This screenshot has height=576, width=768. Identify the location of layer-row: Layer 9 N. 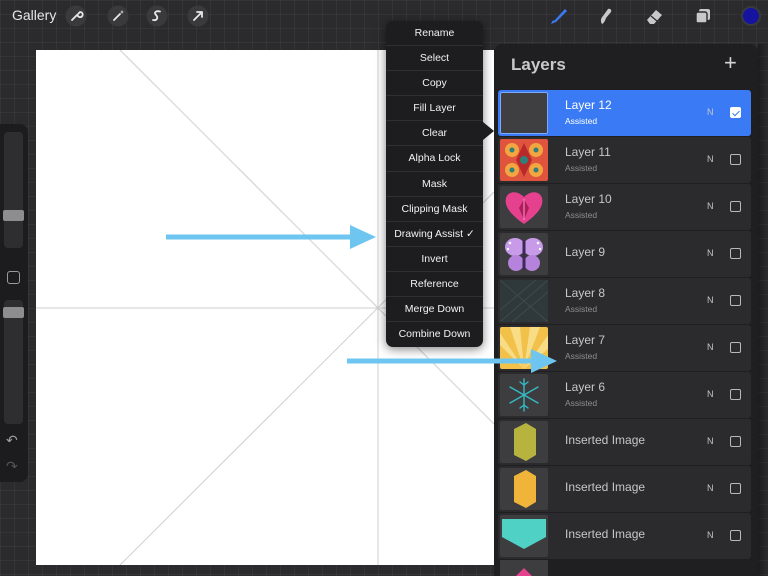
(624, 254).